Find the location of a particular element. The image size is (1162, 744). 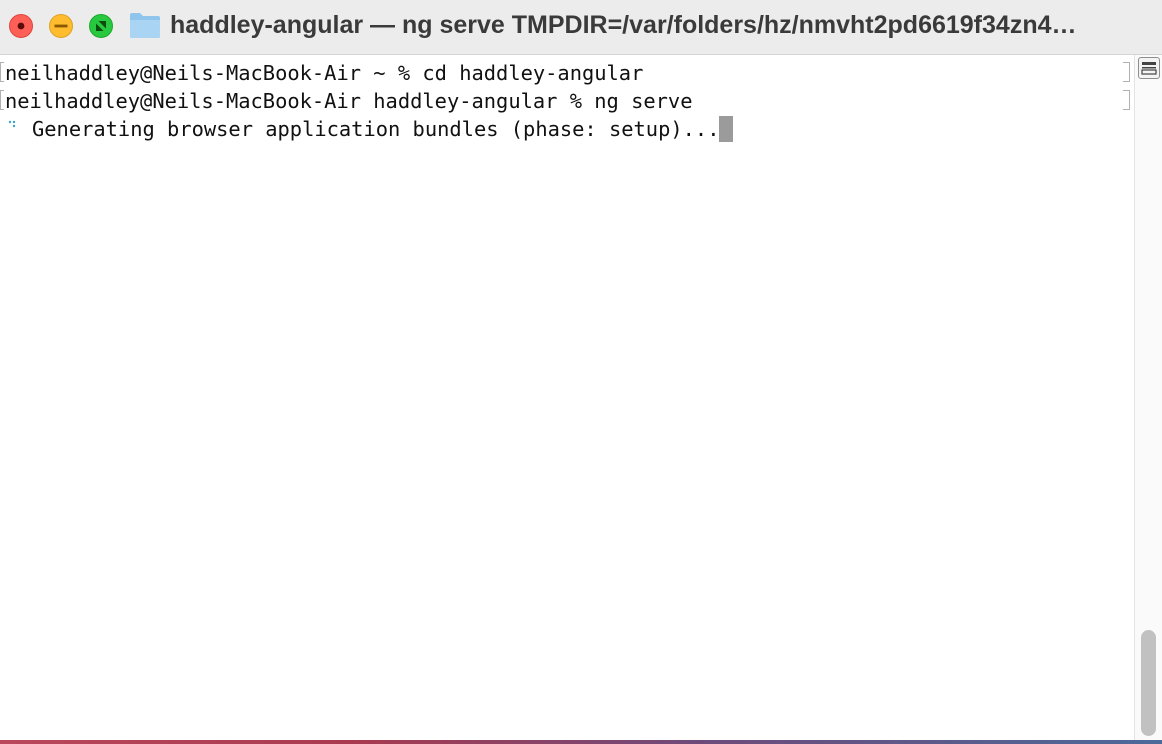

scrollbar-thumb is located at coordinates (1148, 683).